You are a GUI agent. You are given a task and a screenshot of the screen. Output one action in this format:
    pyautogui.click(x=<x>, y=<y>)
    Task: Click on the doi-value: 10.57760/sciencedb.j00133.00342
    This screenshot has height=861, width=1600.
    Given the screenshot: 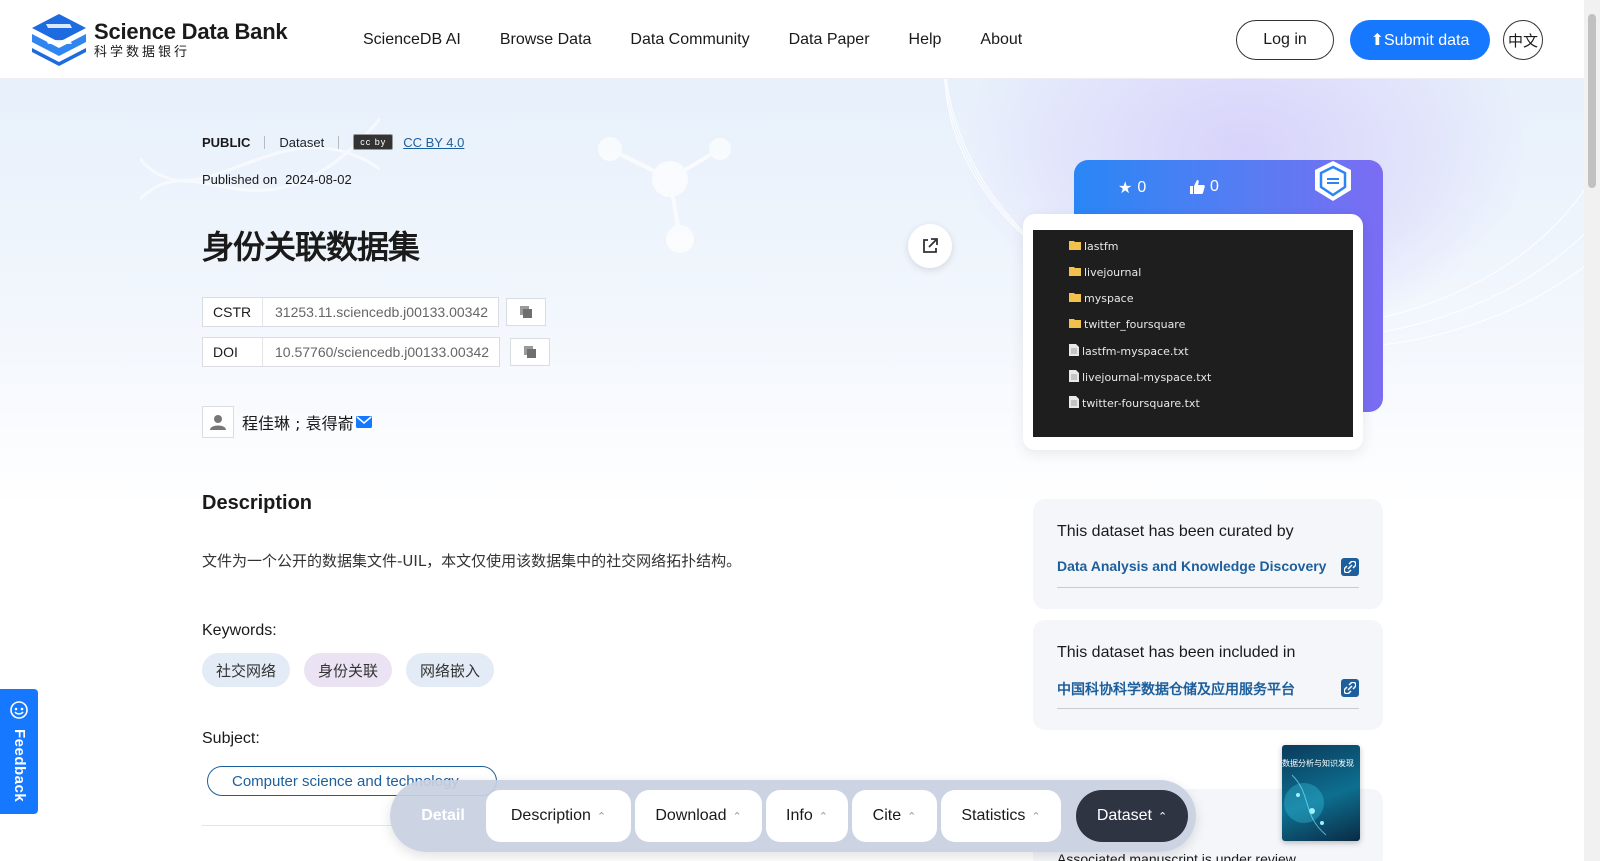 What is the action you would take?
    pyautogui.click(x=381, y=352)
    